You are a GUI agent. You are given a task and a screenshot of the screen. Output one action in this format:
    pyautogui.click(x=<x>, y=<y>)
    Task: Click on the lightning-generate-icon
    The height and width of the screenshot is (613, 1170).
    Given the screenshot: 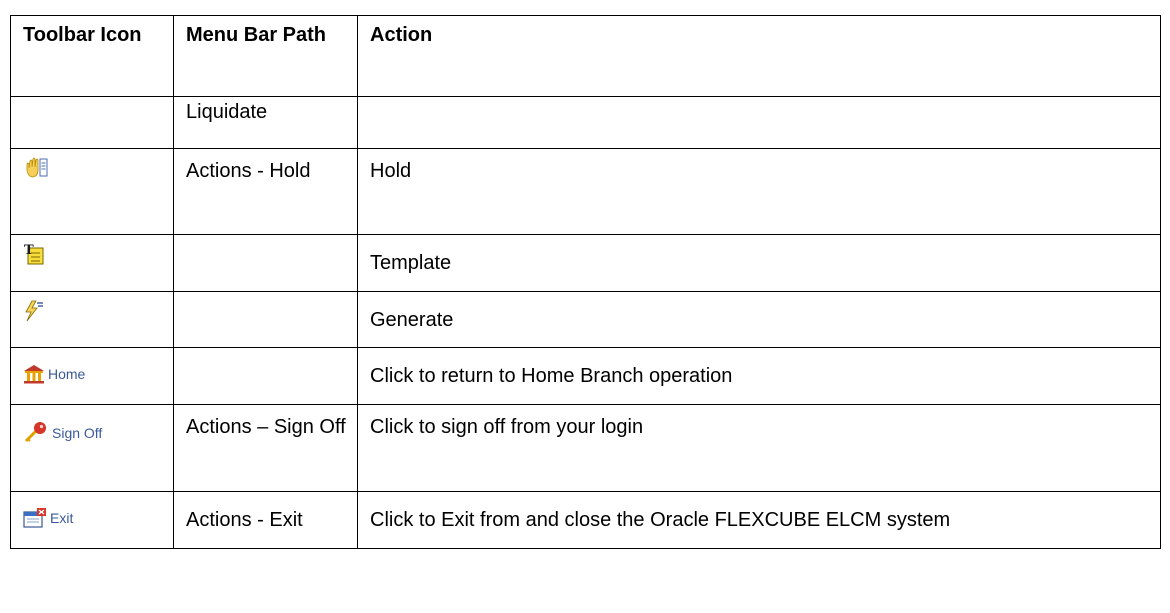 What is the action you would take?
    pyautogui.click(x=34, y=311)
    